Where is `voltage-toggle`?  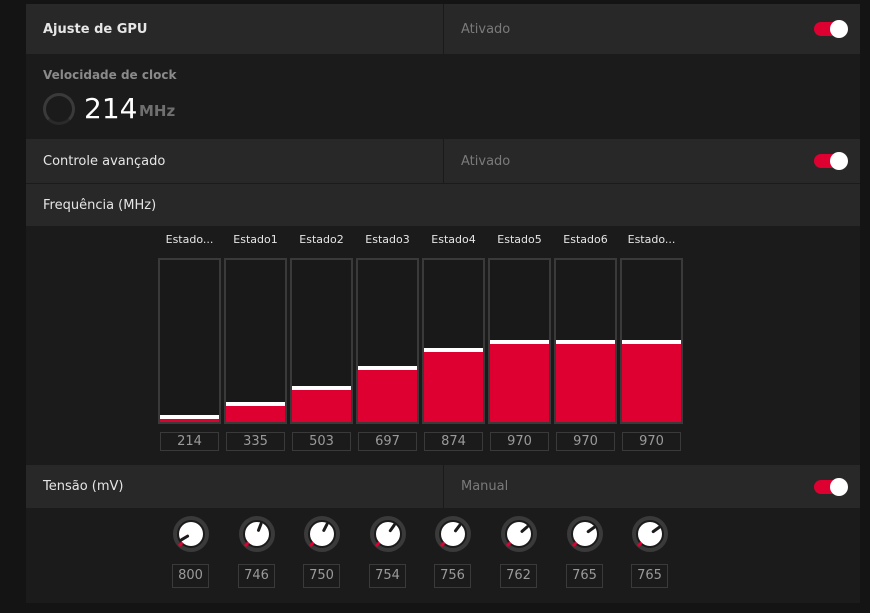 voltage-toggle is located at coordinates (831, 486).